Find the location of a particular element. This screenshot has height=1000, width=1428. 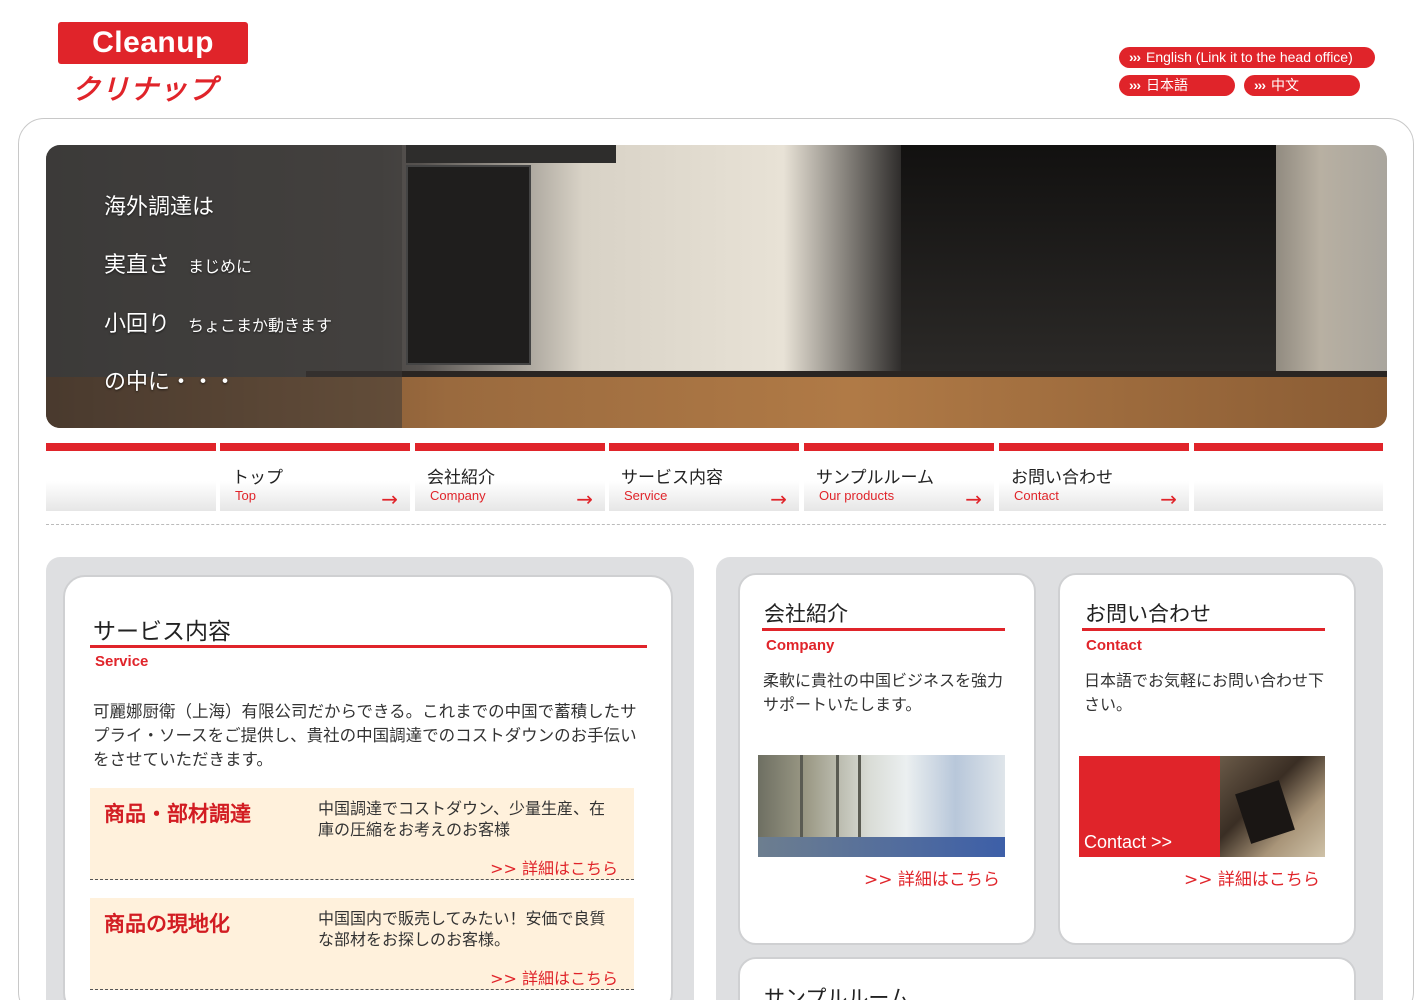

nav-item-label: トップ is located at coordinates (257, 478).